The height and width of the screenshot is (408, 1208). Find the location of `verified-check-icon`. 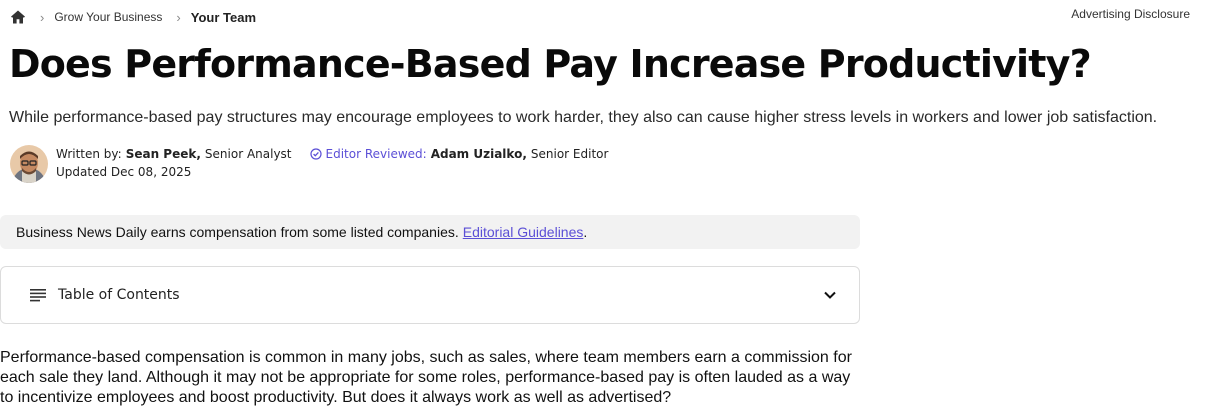

verified-check-icon is located at coordinates (315, 154).